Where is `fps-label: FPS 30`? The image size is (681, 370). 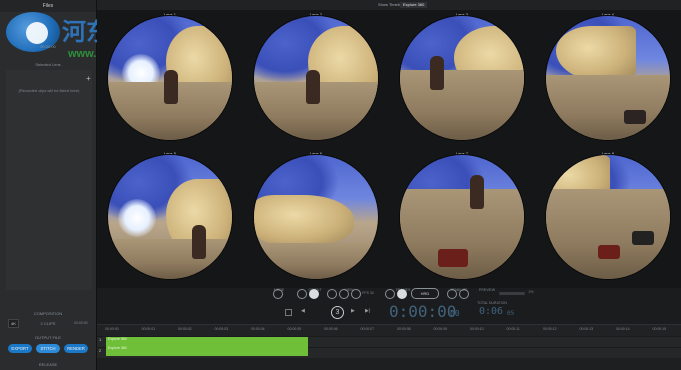
fps-label: FPS 30 is located at coordinates (368, 293).